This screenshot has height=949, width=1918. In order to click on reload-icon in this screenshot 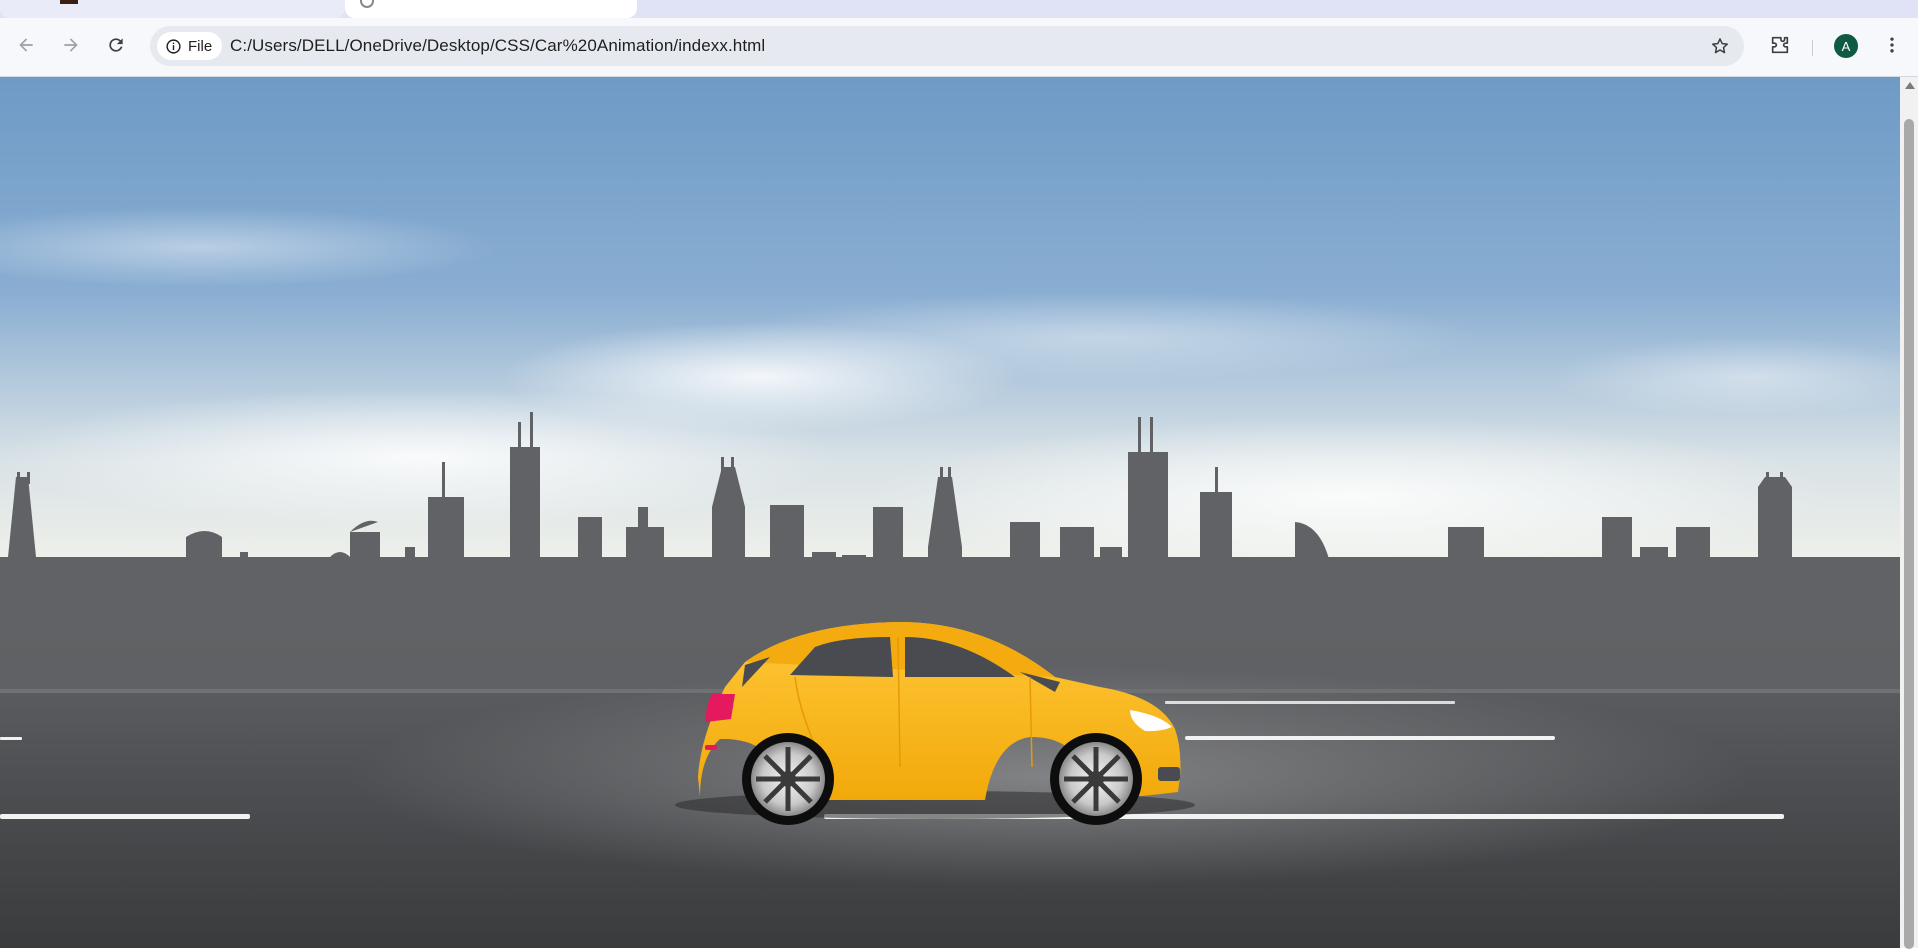, I will do `click(116, 45)`.